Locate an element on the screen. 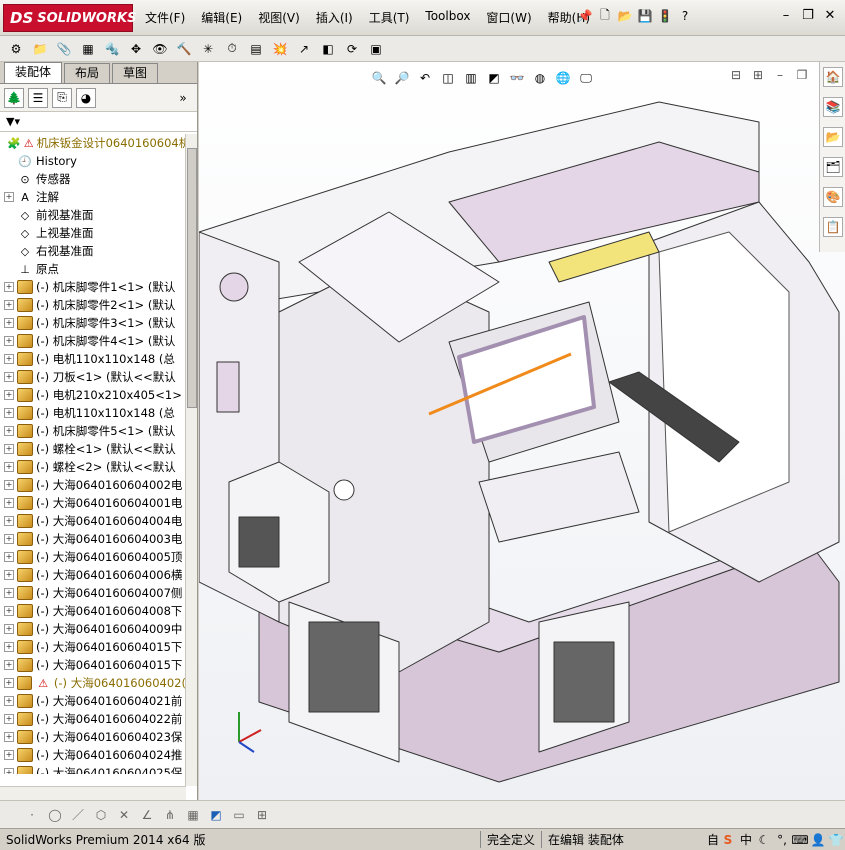 The height and width of the screenshot is (850, 845). tree-vertical-scrollbar is located at coordinates (191, 460).